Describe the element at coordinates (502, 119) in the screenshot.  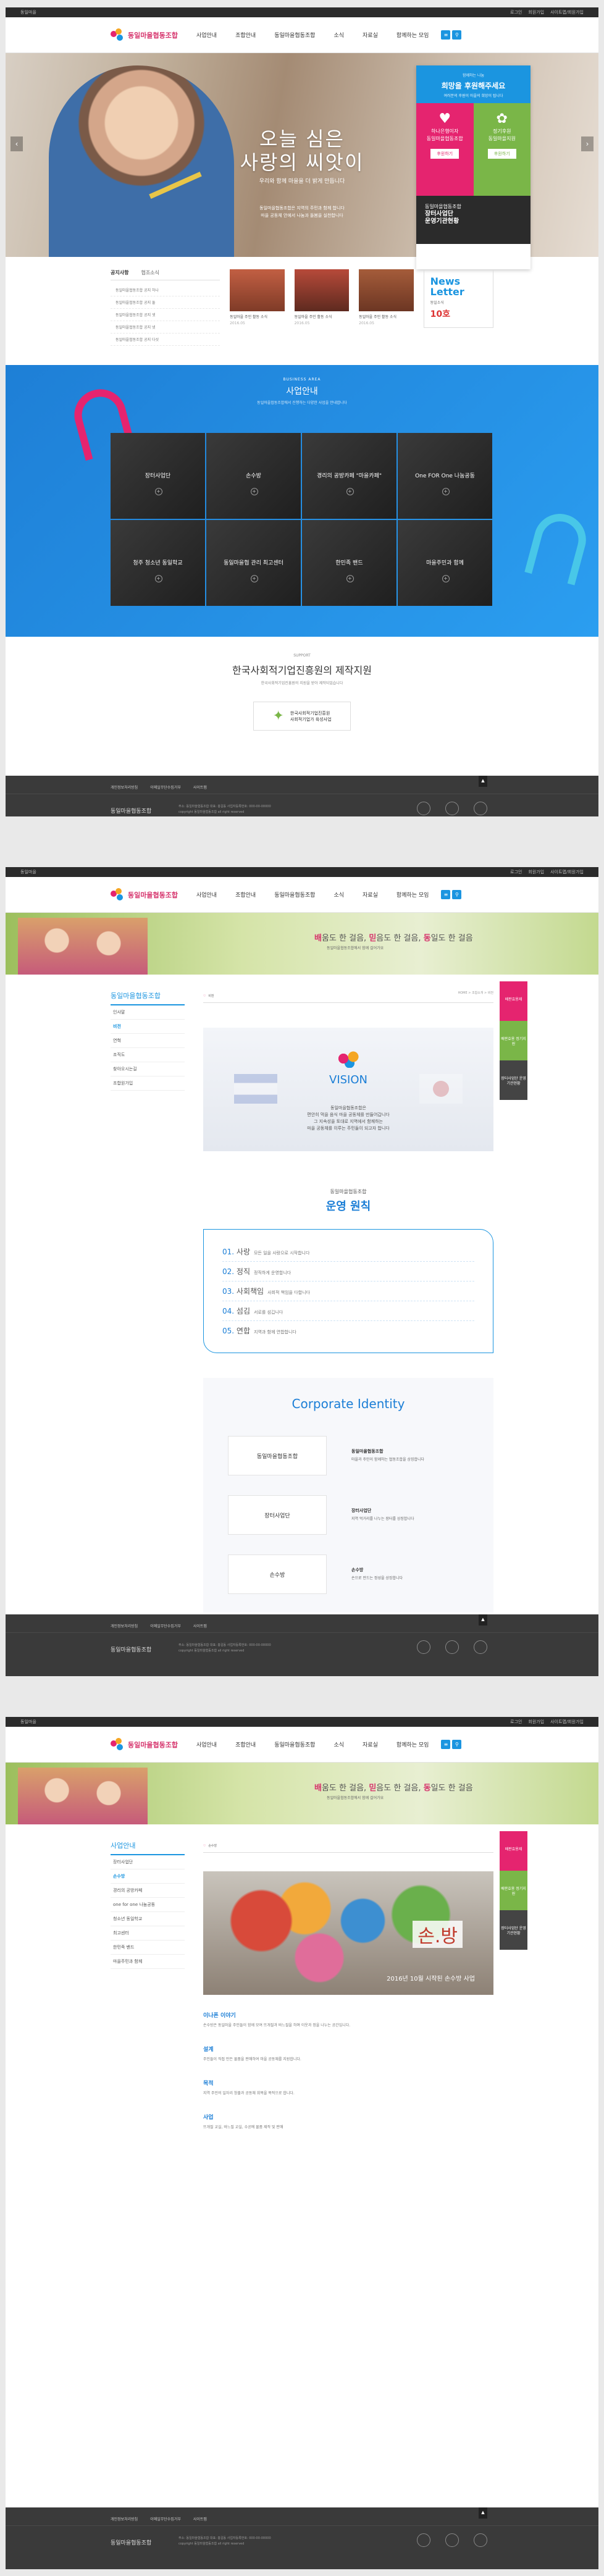
I see `gift-icon: ✿` at that location.